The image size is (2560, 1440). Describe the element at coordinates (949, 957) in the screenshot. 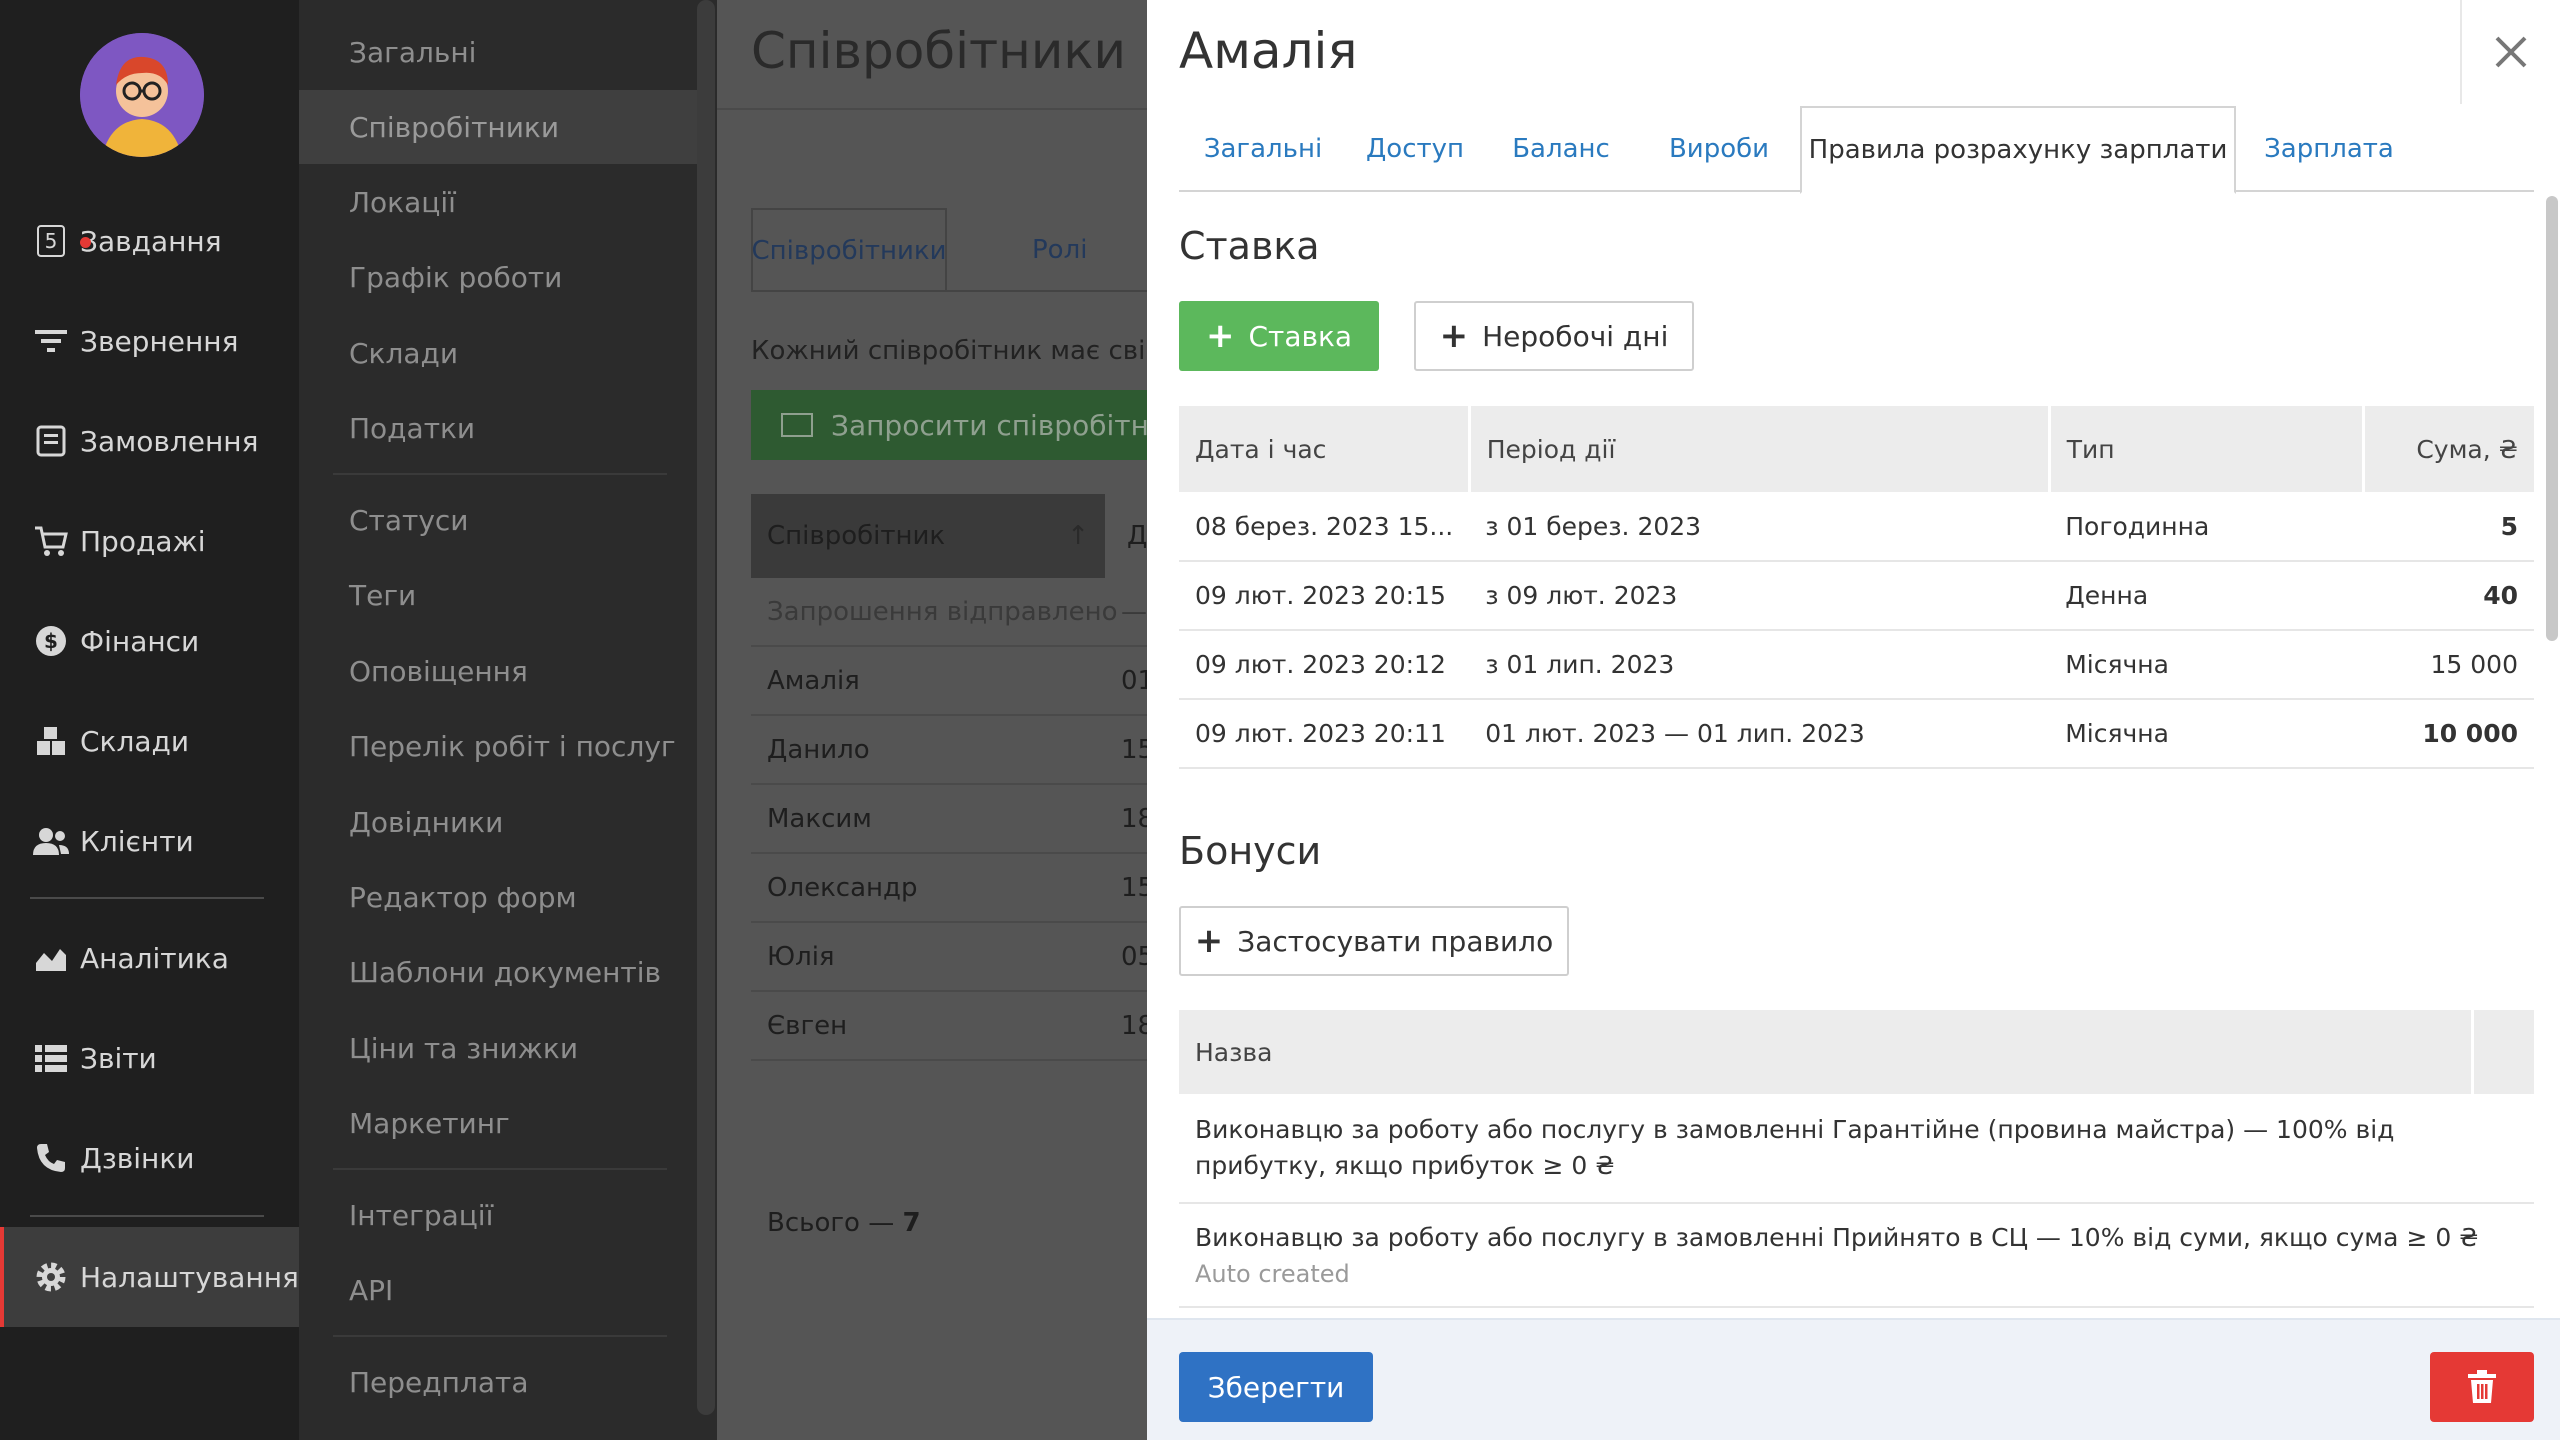

I see `table-row: Юлія 05` at that location.